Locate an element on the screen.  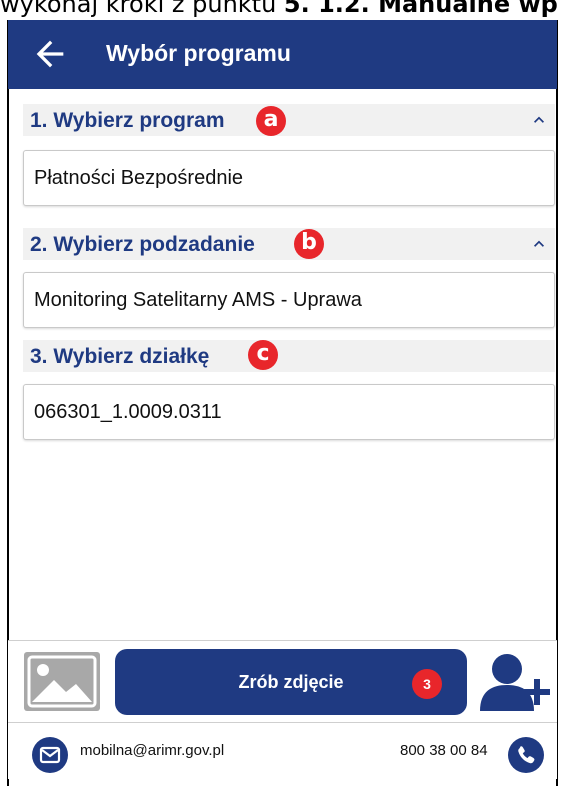
section-header-subtask: 2. Wybierz podzadanie is located at coordinates (289, 244).